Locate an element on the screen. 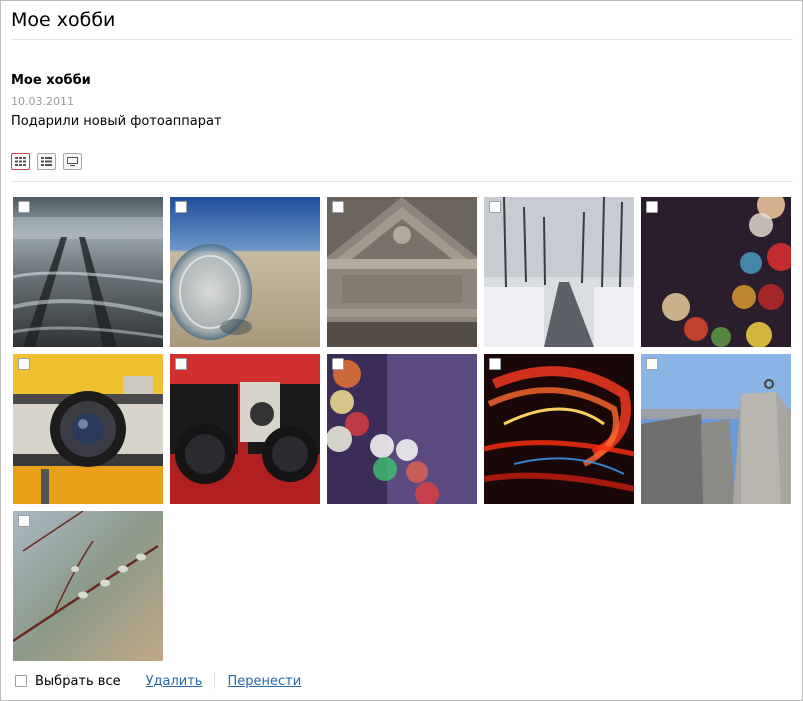  album-title: Мое хобби is located at coordinates (51, 80).